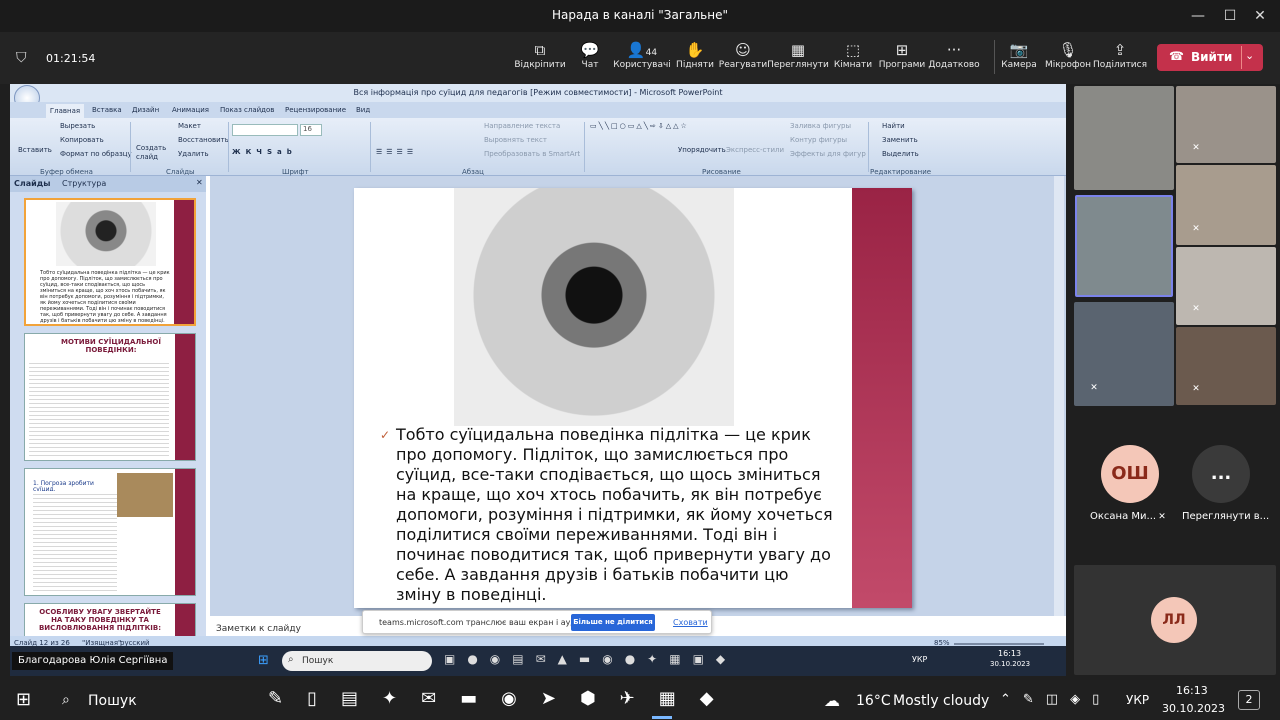  Describe the element at coordinates (1249, 55) in the screenshot. I see `chevron-down-icon: ⌄` at that location.